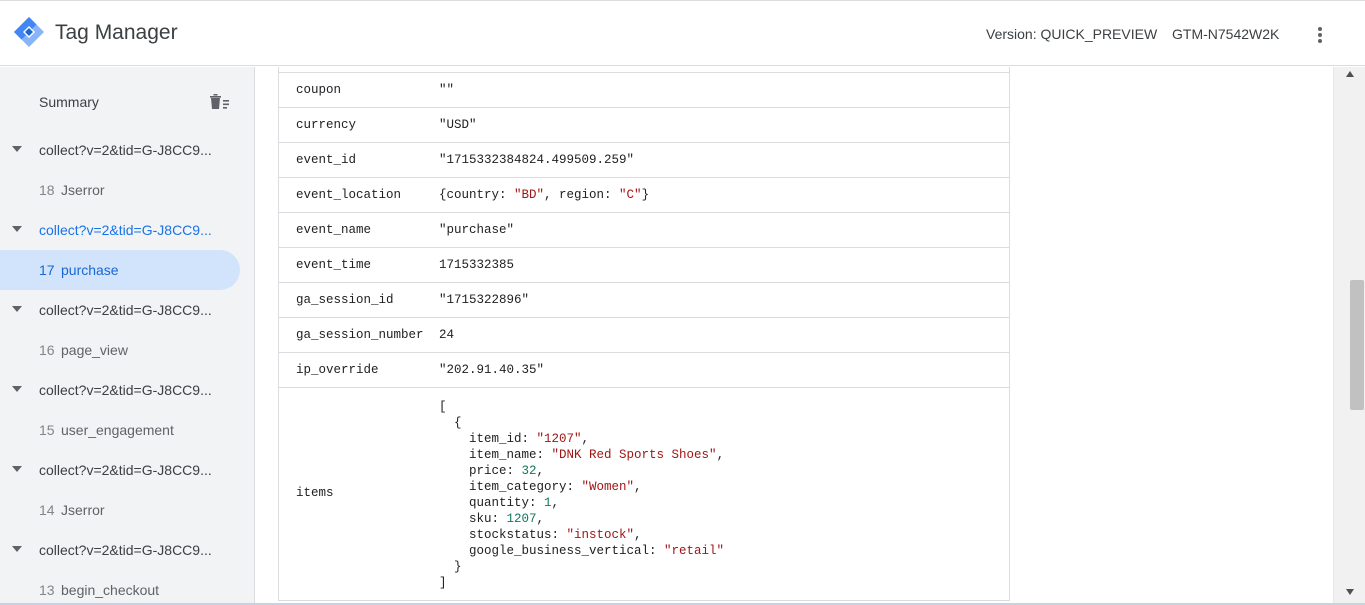 Image resolution: width=1365 pixels, height=605 pixels. What do you see at coordinates (47, 350) in the screenshot?
I see `event-number: 16` at bounding box center [47, 350].